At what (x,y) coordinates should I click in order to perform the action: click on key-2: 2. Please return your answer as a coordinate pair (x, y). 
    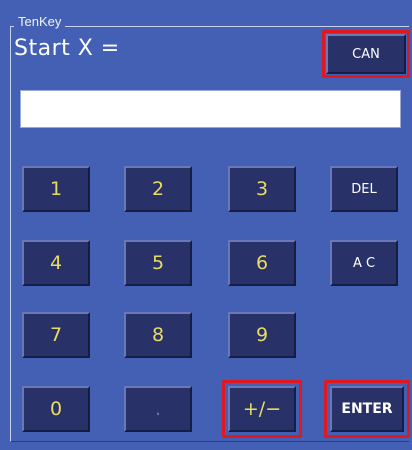
    Looking at the image, I should click on (158, 189).